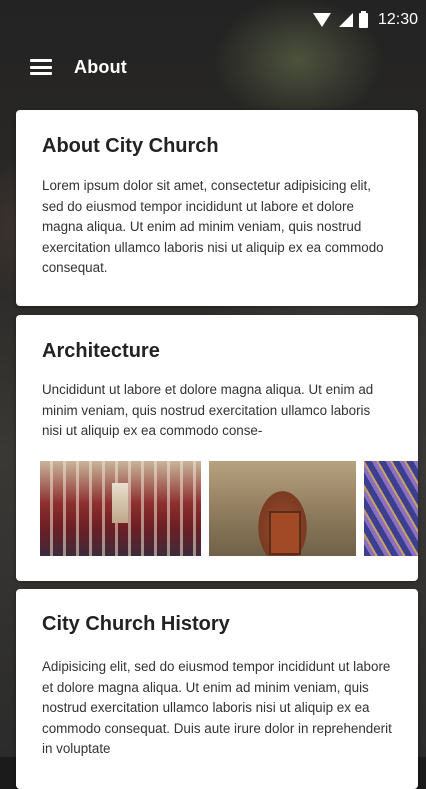  Describe the element at coordinates (397, 19) in the screenshot. I see `status-time: 12:30` at that location.